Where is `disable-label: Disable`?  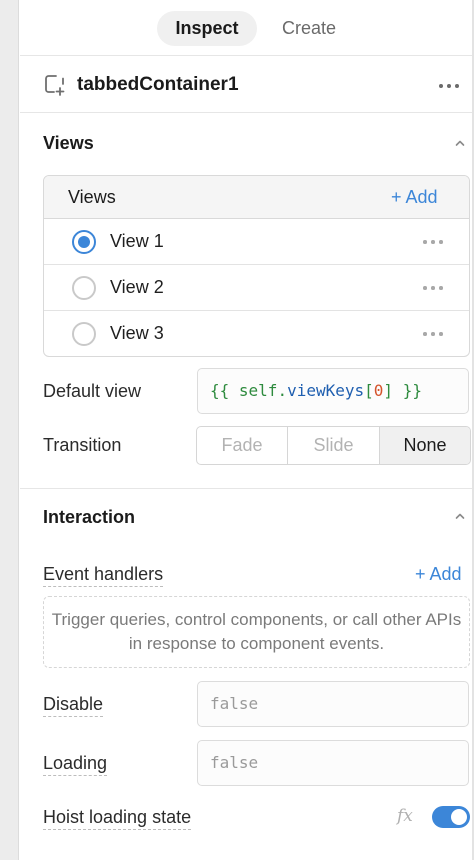 disable-label: Disable is located at coordinates (73, 705).